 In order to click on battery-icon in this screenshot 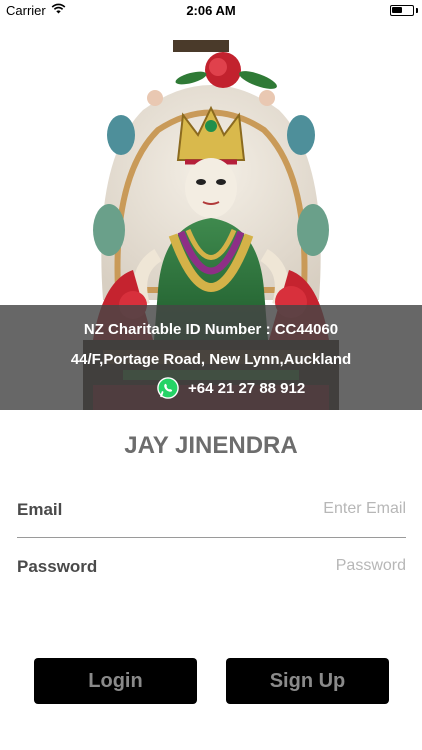, I will do `click(402, 10)`.